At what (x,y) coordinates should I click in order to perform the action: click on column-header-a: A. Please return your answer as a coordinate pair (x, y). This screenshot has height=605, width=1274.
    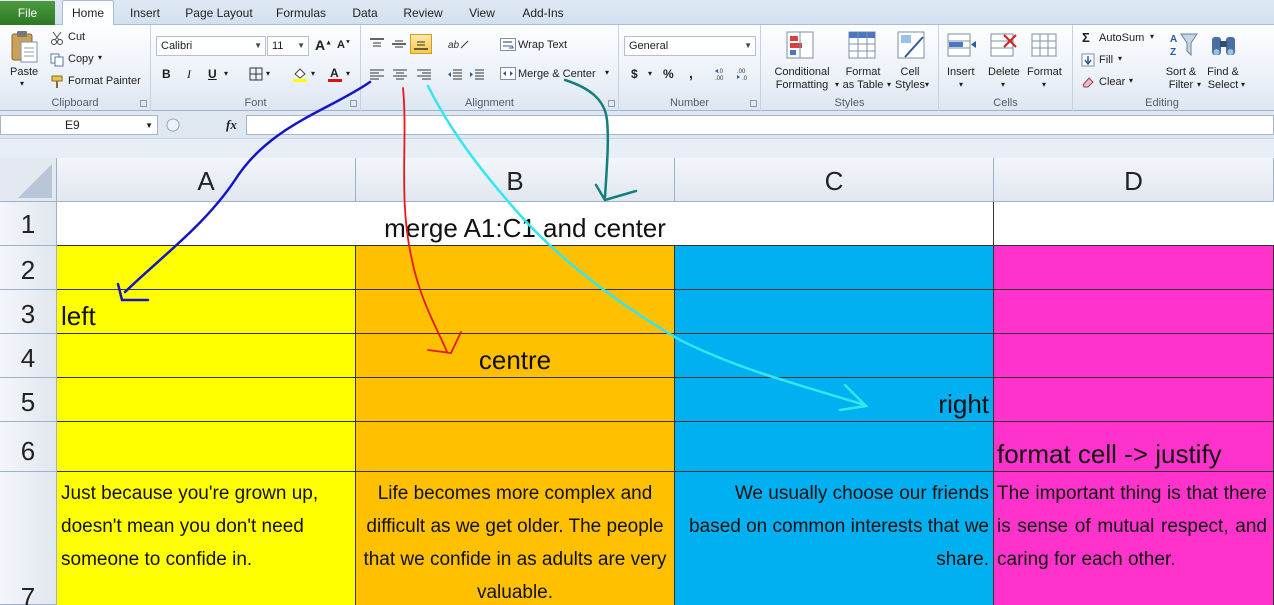
    Looking at the image, I should click on (206, 180).